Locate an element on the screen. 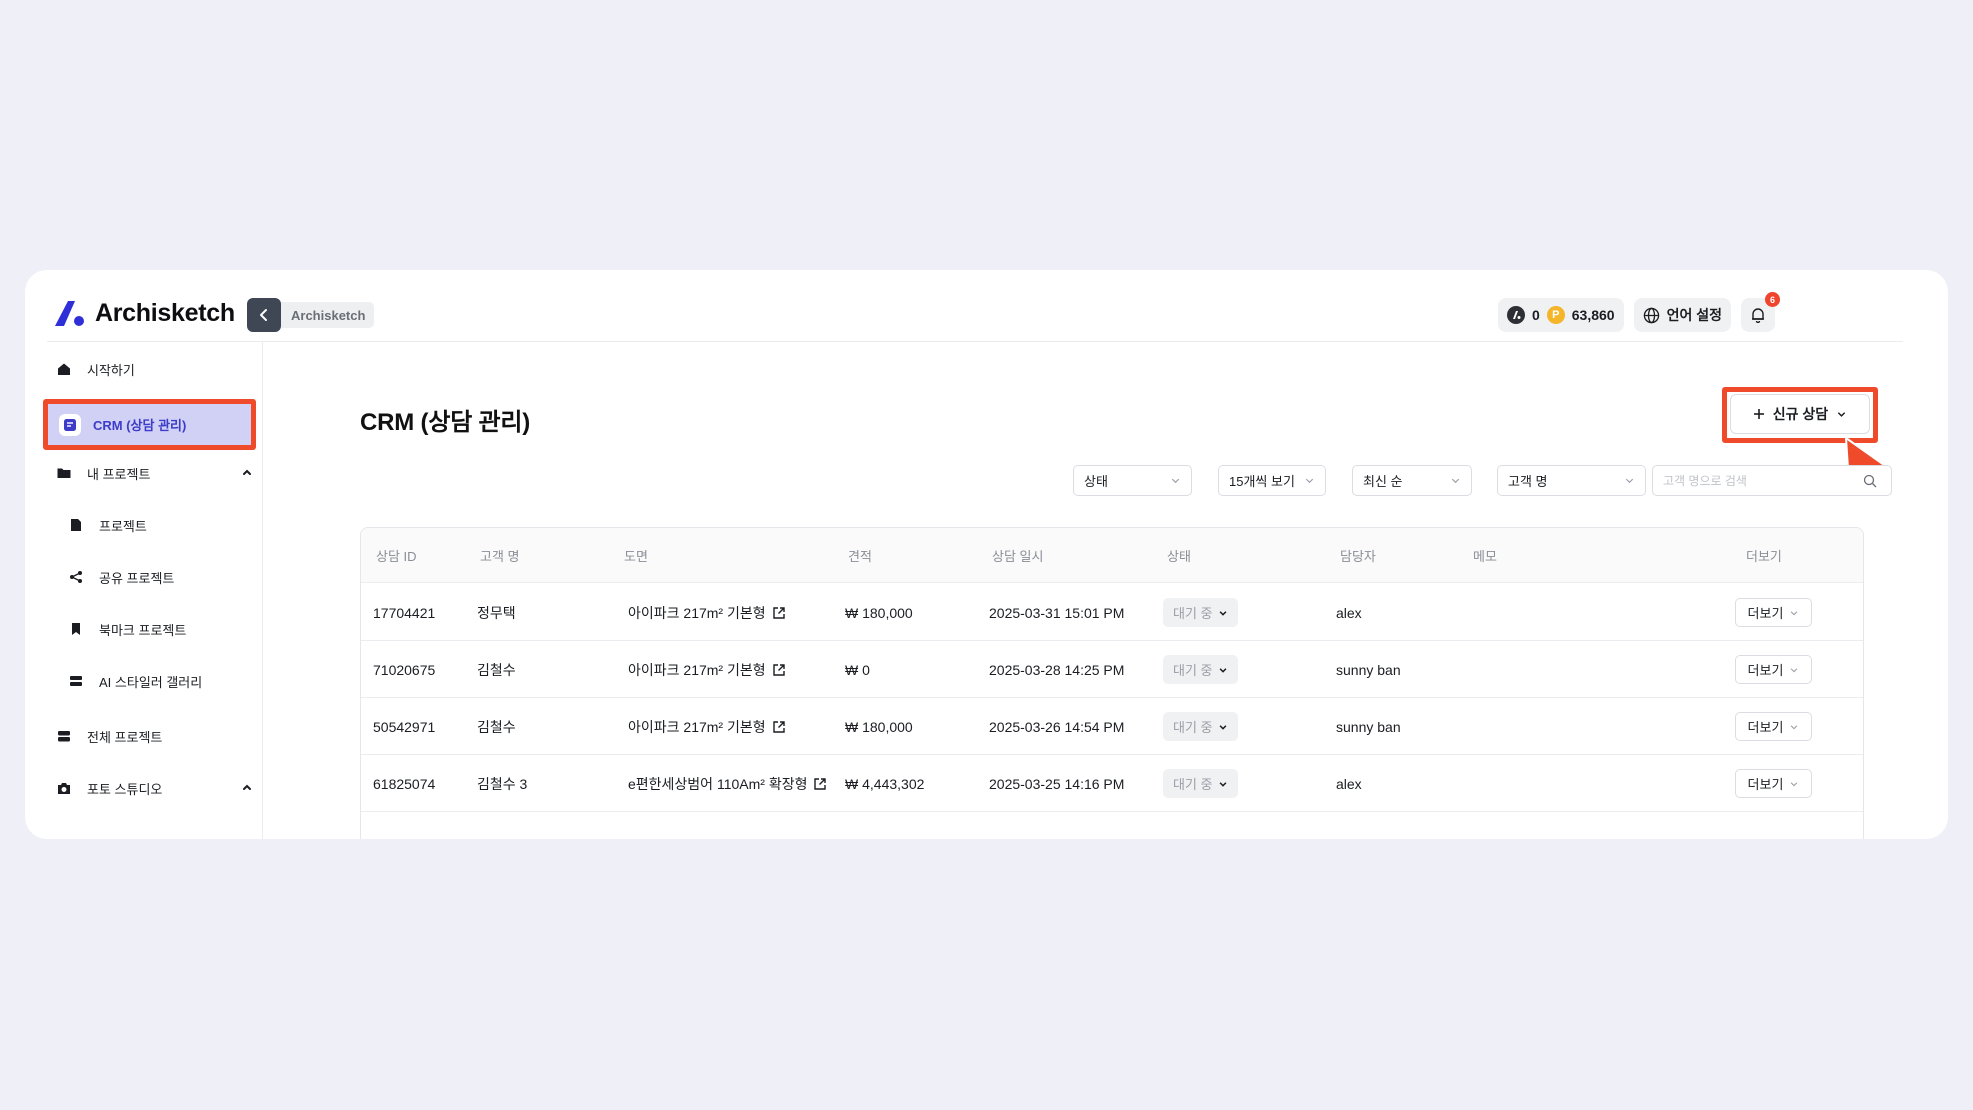  credits-pill: 0 P 63,860 is located at coordinates (1560, 315).